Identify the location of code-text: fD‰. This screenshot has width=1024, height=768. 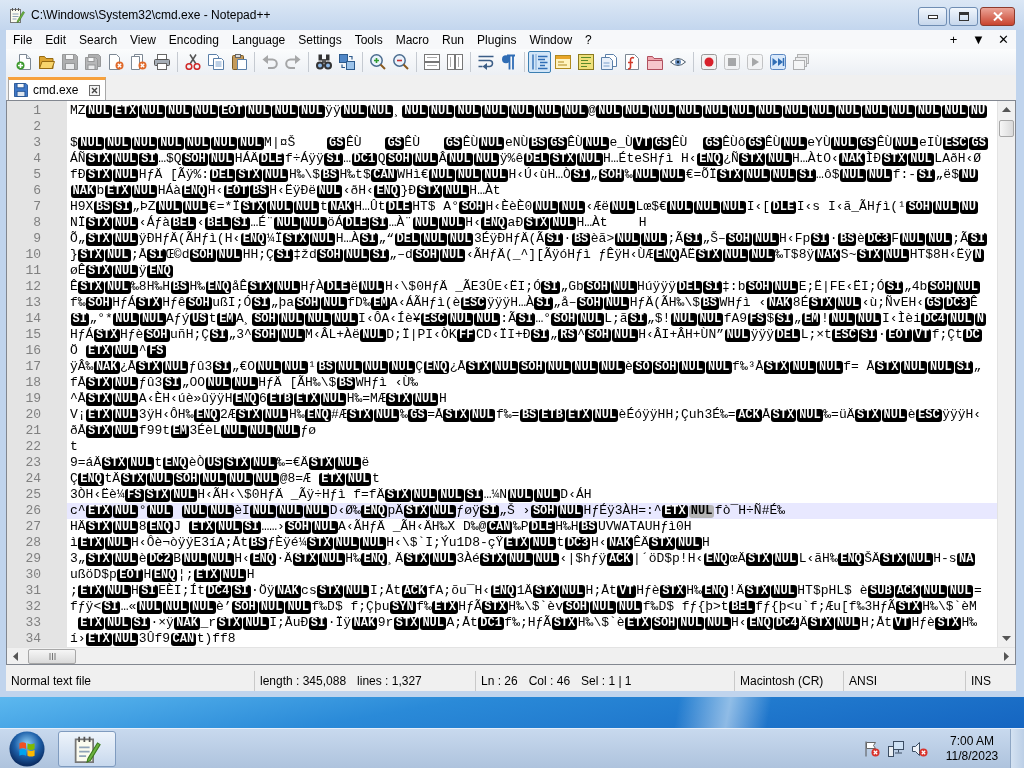
(359, 303).